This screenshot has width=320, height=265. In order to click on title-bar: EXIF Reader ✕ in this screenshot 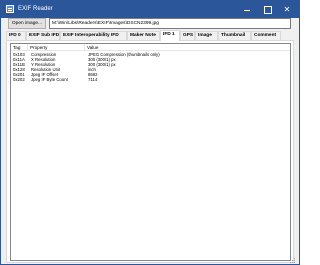, I will do `click(150, 9)`.